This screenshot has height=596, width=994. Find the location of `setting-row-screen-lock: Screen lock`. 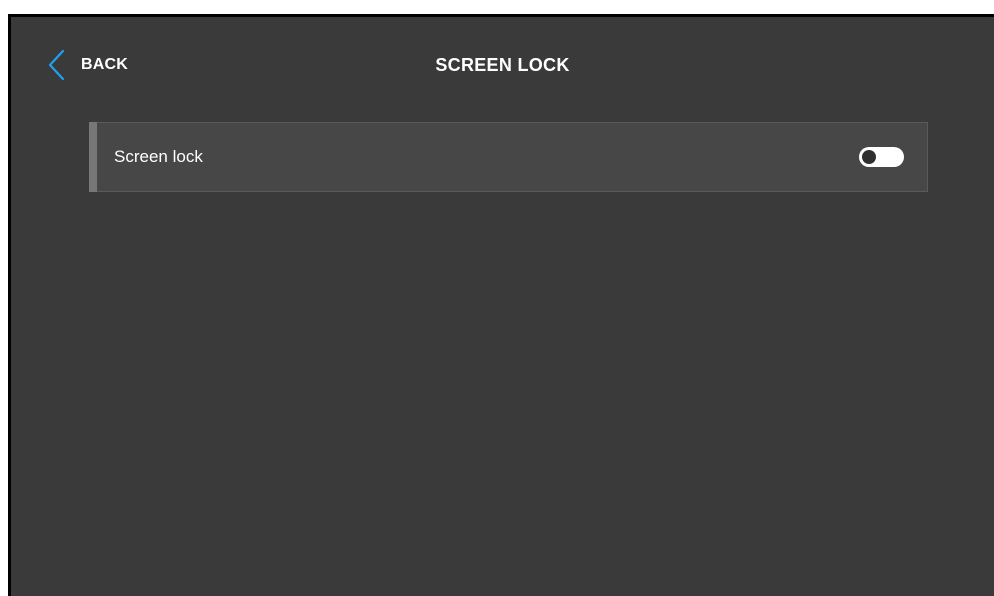

setting-row-screen-lock: Screen lock is located at coordinates (508, 157).